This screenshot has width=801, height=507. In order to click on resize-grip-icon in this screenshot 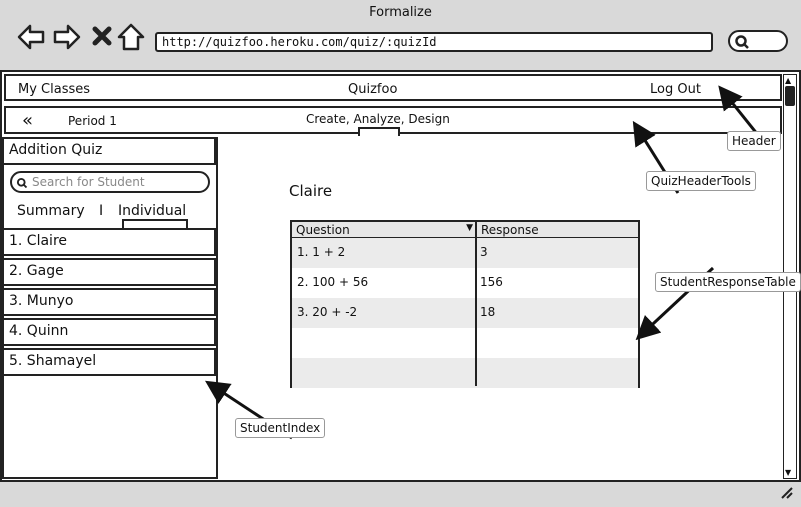, I will do `click(787, 493)`.